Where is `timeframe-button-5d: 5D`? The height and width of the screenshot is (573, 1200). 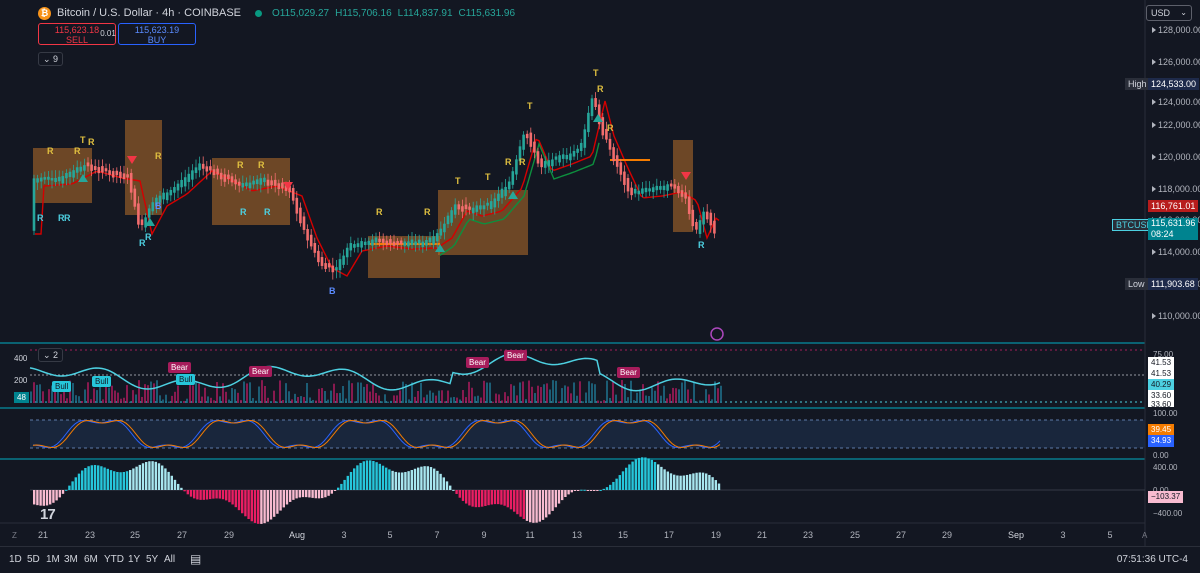
timeframe-button-5d: 5D is located at coordinates (33, 559).